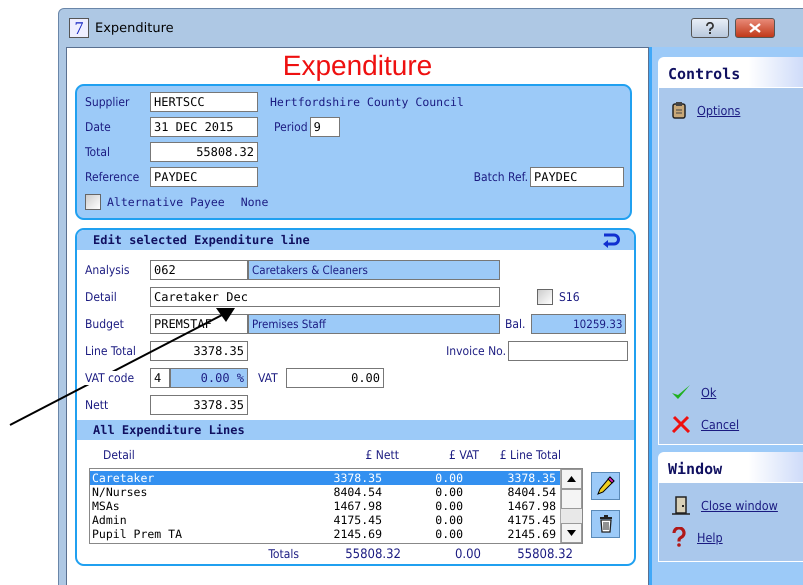 The width and height of the screenshot is (803, 585). I want to click on field-label: Total, so click(98, 151).